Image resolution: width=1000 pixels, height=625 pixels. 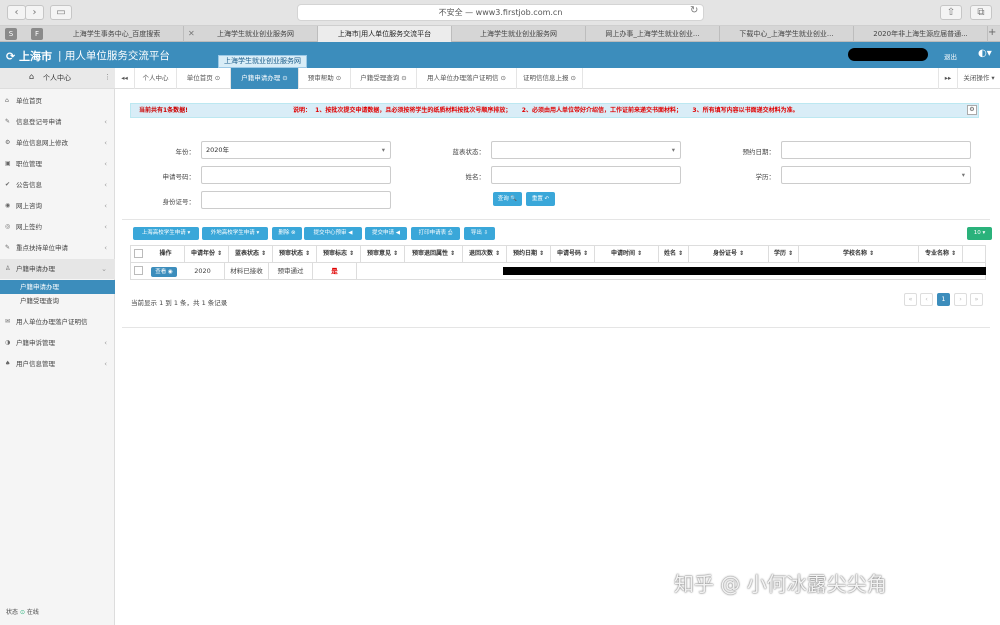 What do you see at coordinates (166, 233) in the screenshot?
I see `shanghai-student-apply-button: 上海高校学生申请 ▾` at bounding box center [166, 233].